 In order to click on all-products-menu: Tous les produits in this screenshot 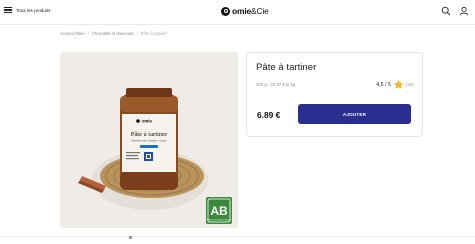, I will do `click(27, 10)`.